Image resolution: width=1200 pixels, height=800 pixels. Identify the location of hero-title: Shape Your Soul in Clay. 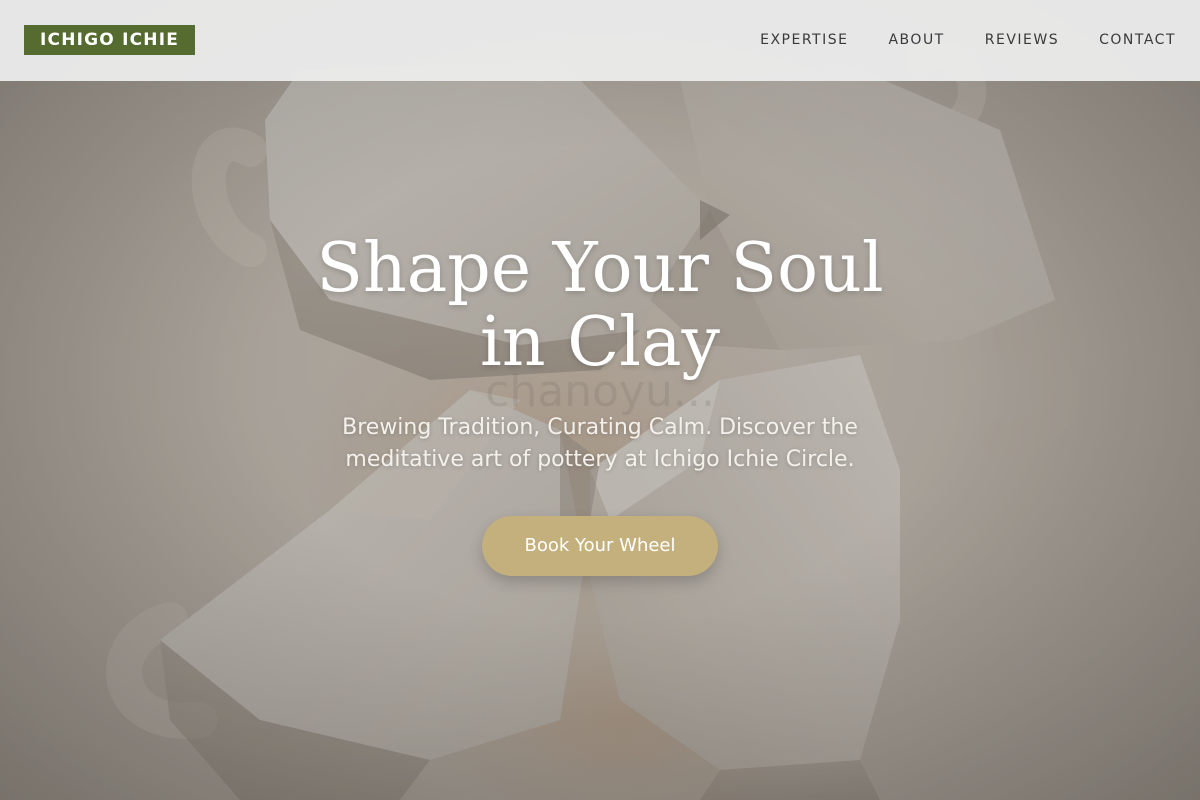
(600, 306).